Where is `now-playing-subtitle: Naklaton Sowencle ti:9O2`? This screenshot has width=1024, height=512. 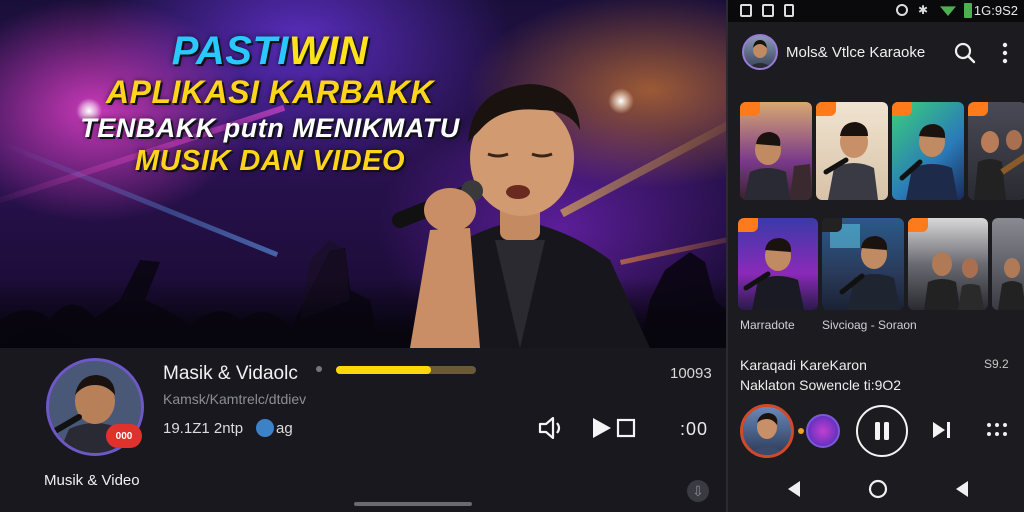 now-playing-subtitle: Naklaton Sowencle ti:9O2 is located at coordinates (821, 385).